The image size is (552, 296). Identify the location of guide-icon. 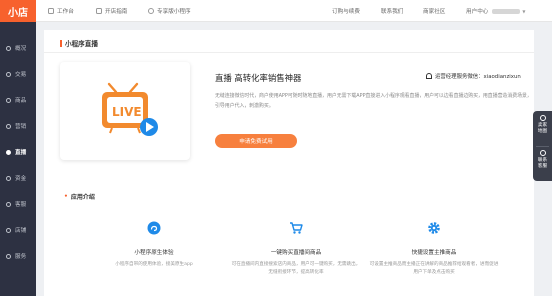
(99, 11).